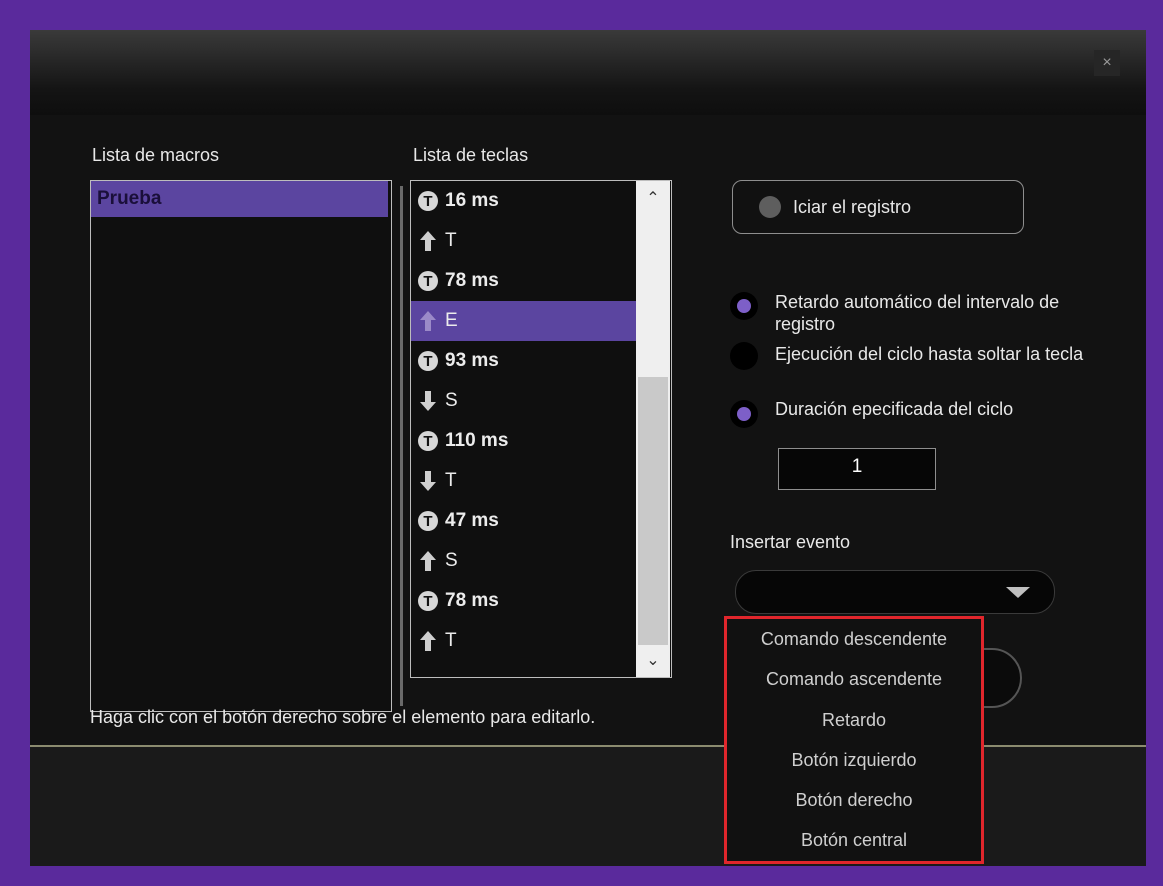  I want to click on key-event-row: T 93 ms, so click(524, 361).